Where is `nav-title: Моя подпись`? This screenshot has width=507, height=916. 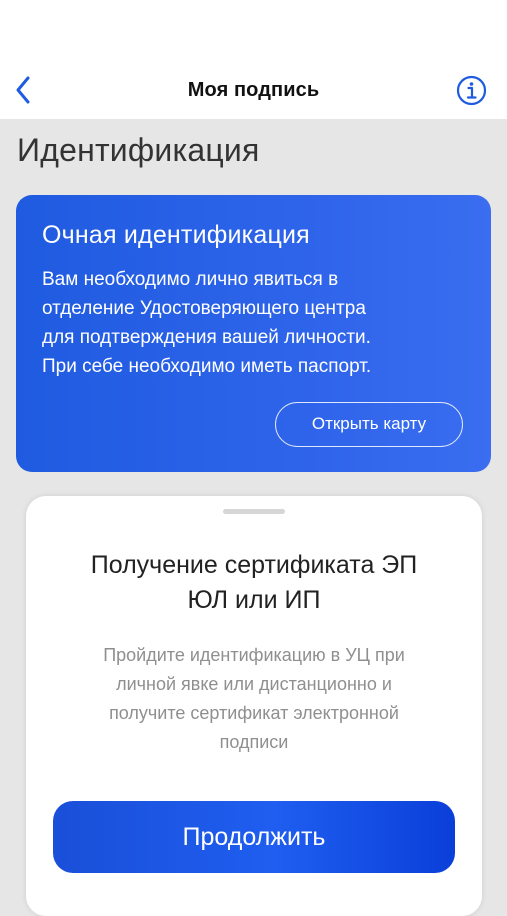
nav-title: Моя подпись is located at coordinates (253, 90).